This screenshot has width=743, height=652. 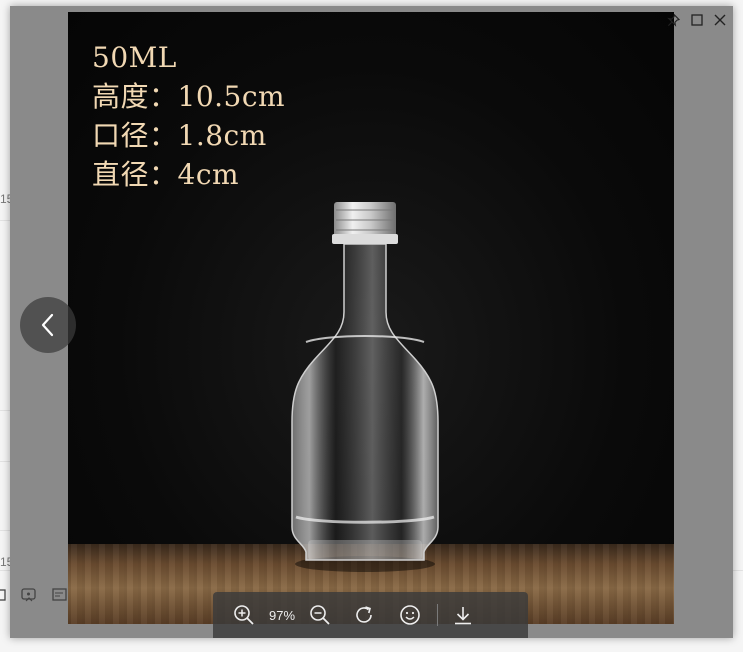 I want to click on chevron-left-icon, so click(x=47, y=325).